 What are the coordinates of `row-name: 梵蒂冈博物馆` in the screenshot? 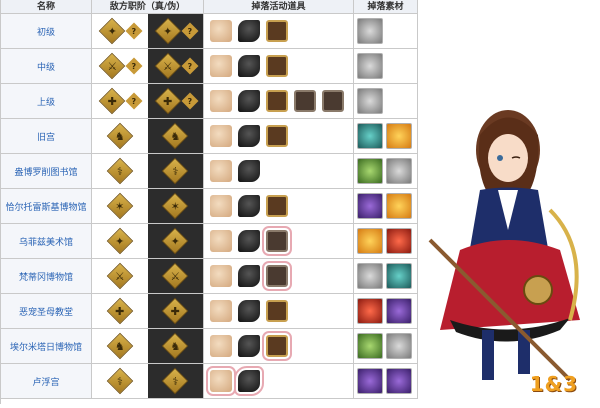 It's located at (46, 276).